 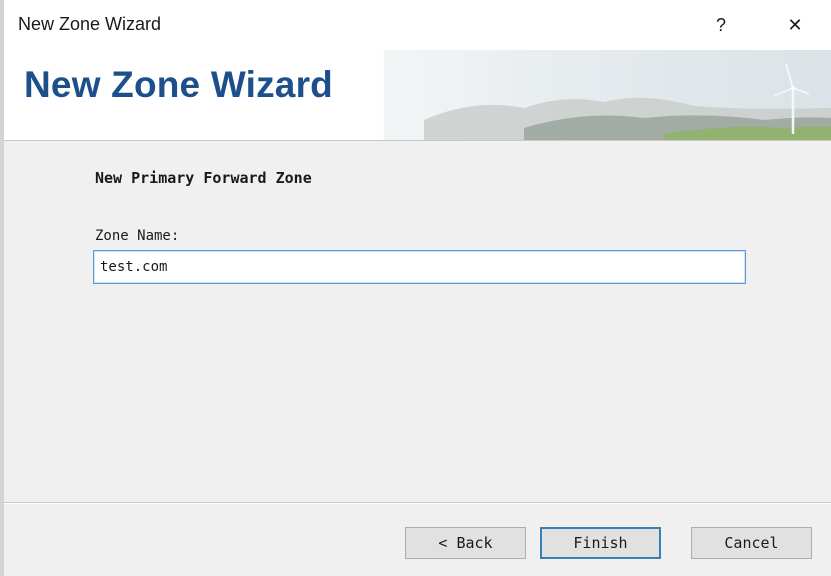 I want to click on cancel-button: Cancel, so click(x=751, y=543).